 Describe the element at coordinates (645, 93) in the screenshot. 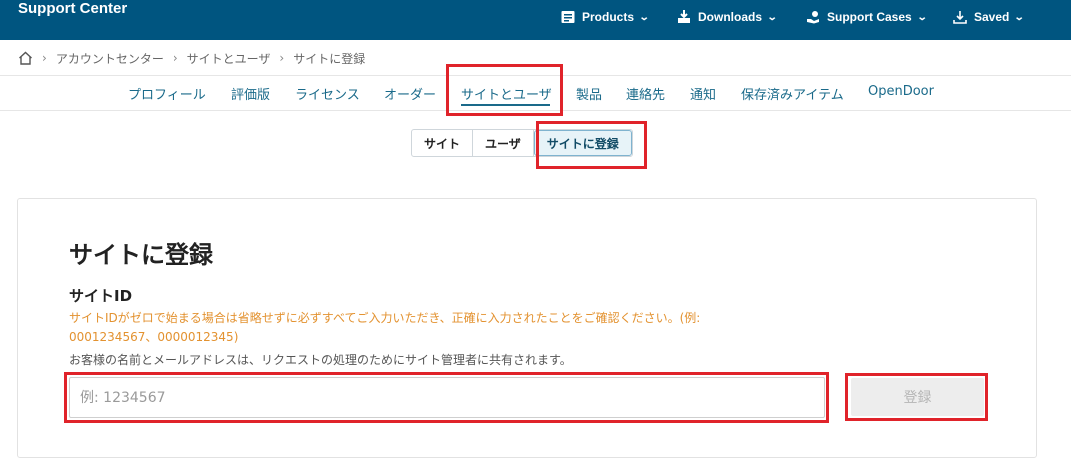

I see `tab-contacts: 連絡先` at that location.